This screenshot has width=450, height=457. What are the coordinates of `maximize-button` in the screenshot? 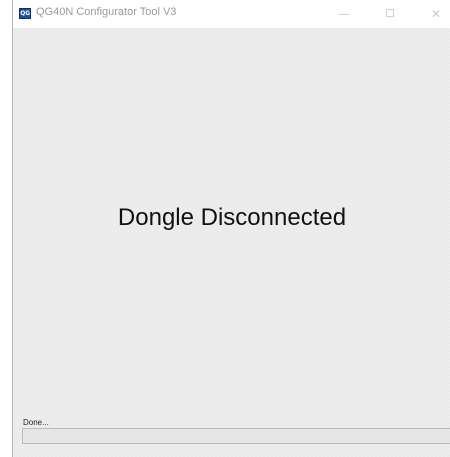 It's located at (390, 14).